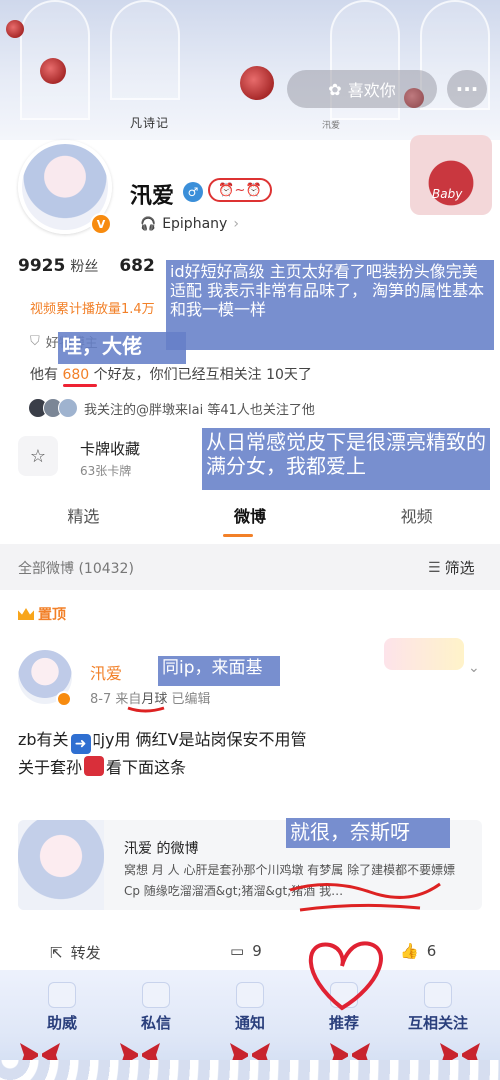 The height and width of the screenshot is (1080, 500). I want to click on sparkle-icon: ✿, so click(335, 89).